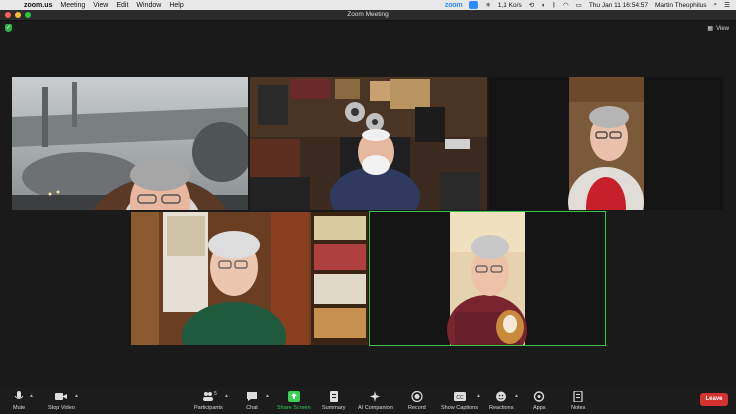  What do you see at coordinates (31, 396) in the screenshot?
I see `mute-options-caret-icon: ▲` at bounding box center [31, 396].